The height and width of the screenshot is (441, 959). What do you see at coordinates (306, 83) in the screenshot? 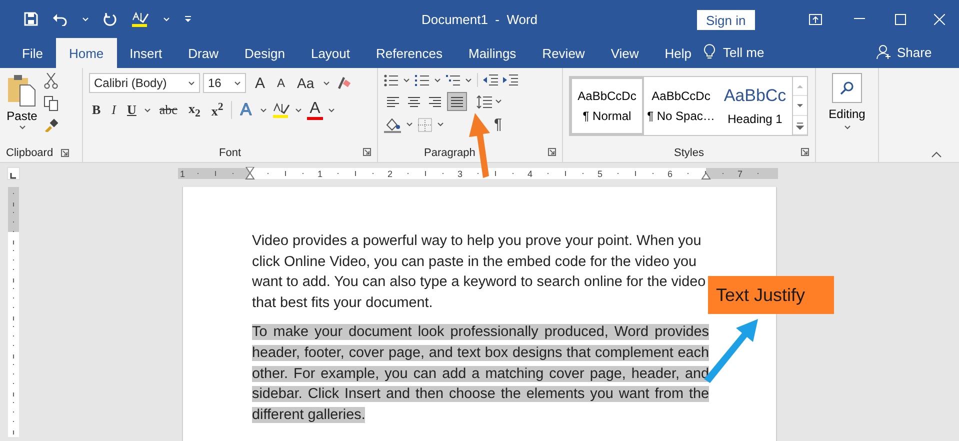
I see `change-case-button: Aa` at bounding box center [306, 83].